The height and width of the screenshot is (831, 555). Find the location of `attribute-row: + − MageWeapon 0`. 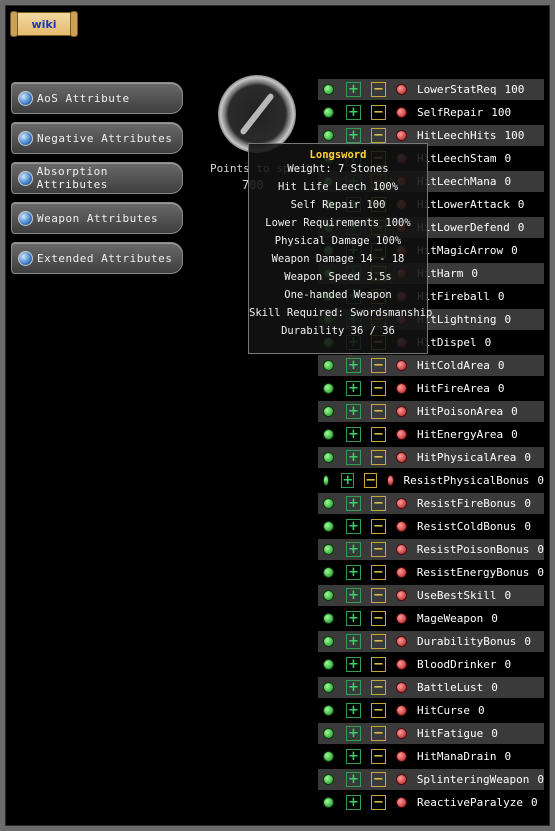

attribute-row: + − MageWeapon 0 is located at coordinates (431, 618).